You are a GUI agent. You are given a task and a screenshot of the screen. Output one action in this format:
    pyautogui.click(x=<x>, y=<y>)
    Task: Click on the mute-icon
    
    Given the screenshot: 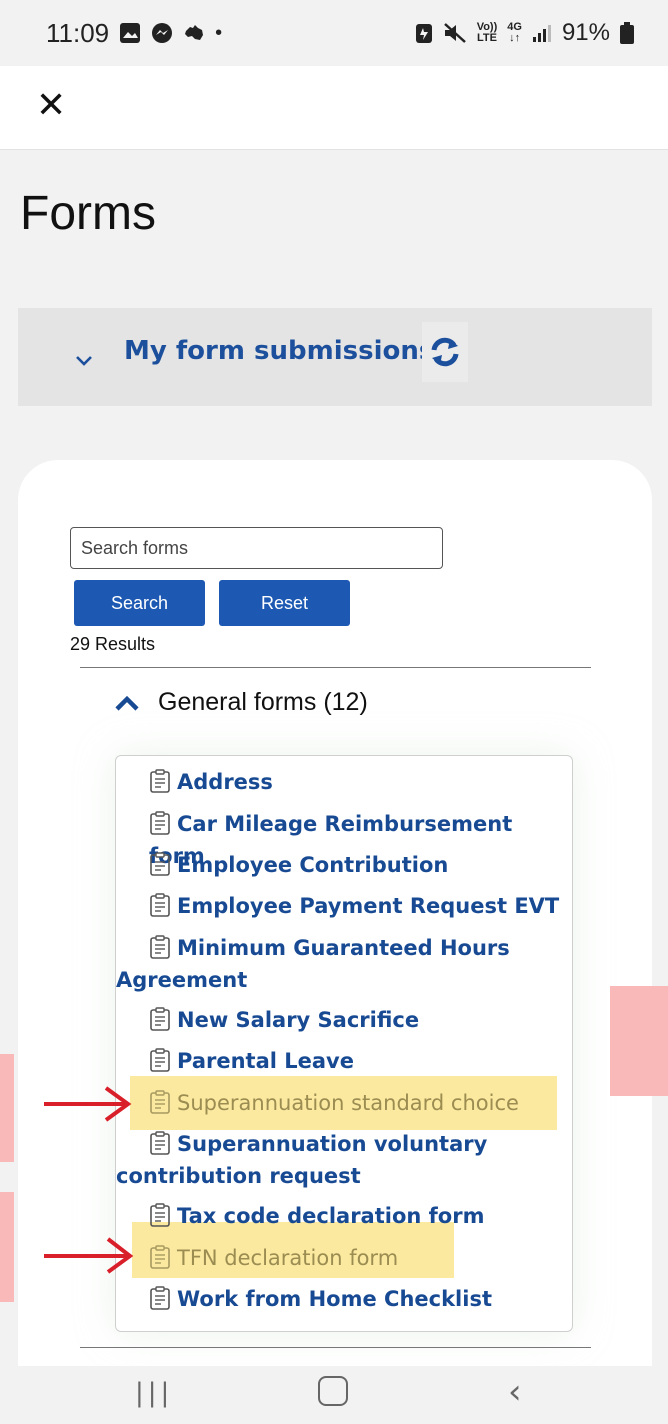 What is the action you would take?
    pyautogui.click(x=454, y=33)
    